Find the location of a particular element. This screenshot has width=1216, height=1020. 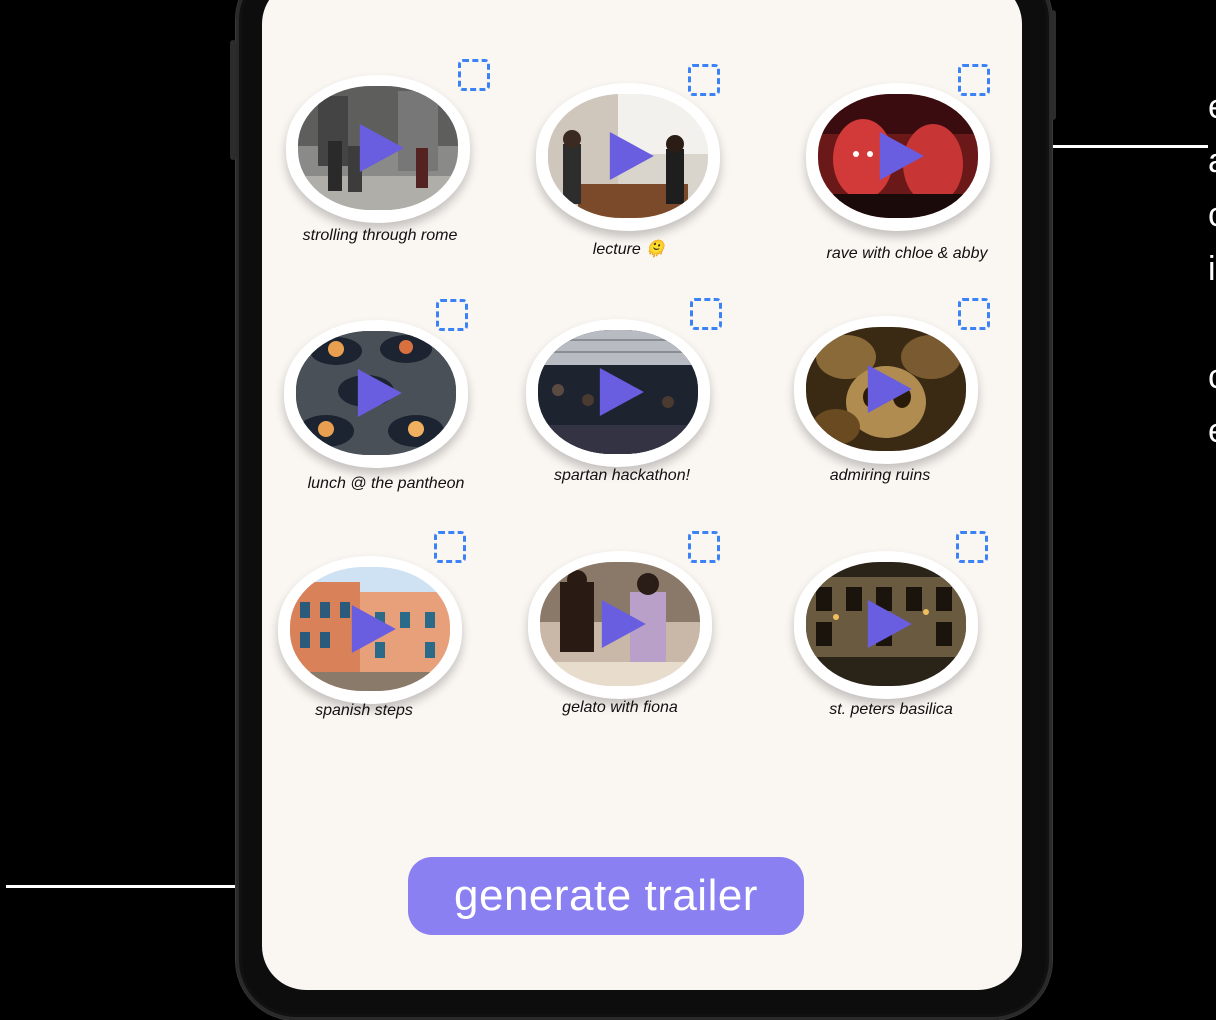

video-tile: gelato with fiona is located at coordinates (646, 651).